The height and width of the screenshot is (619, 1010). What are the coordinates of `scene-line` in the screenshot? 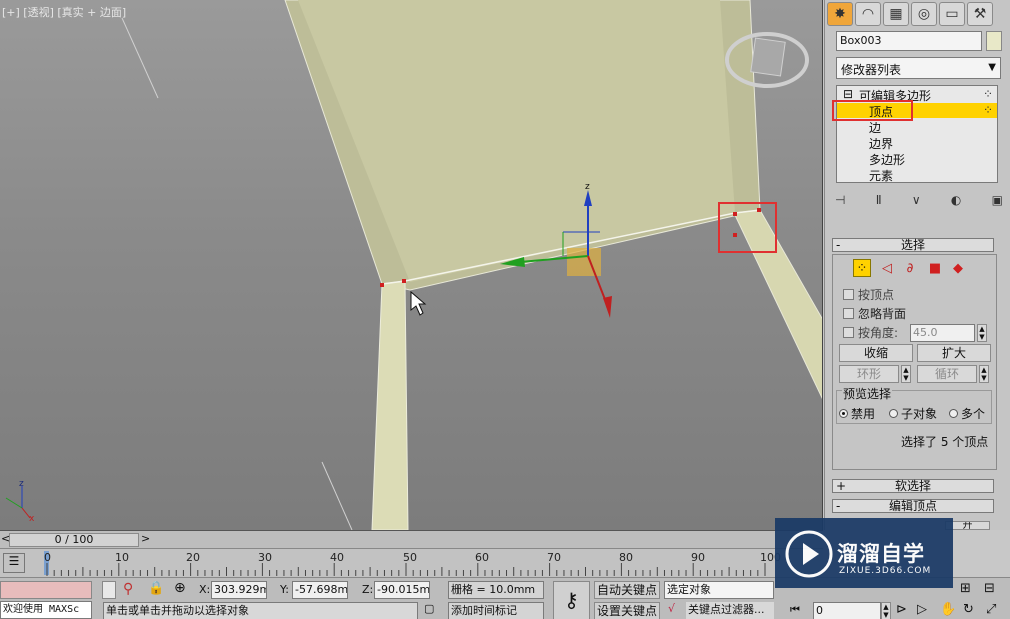 It's located at (140, 58).